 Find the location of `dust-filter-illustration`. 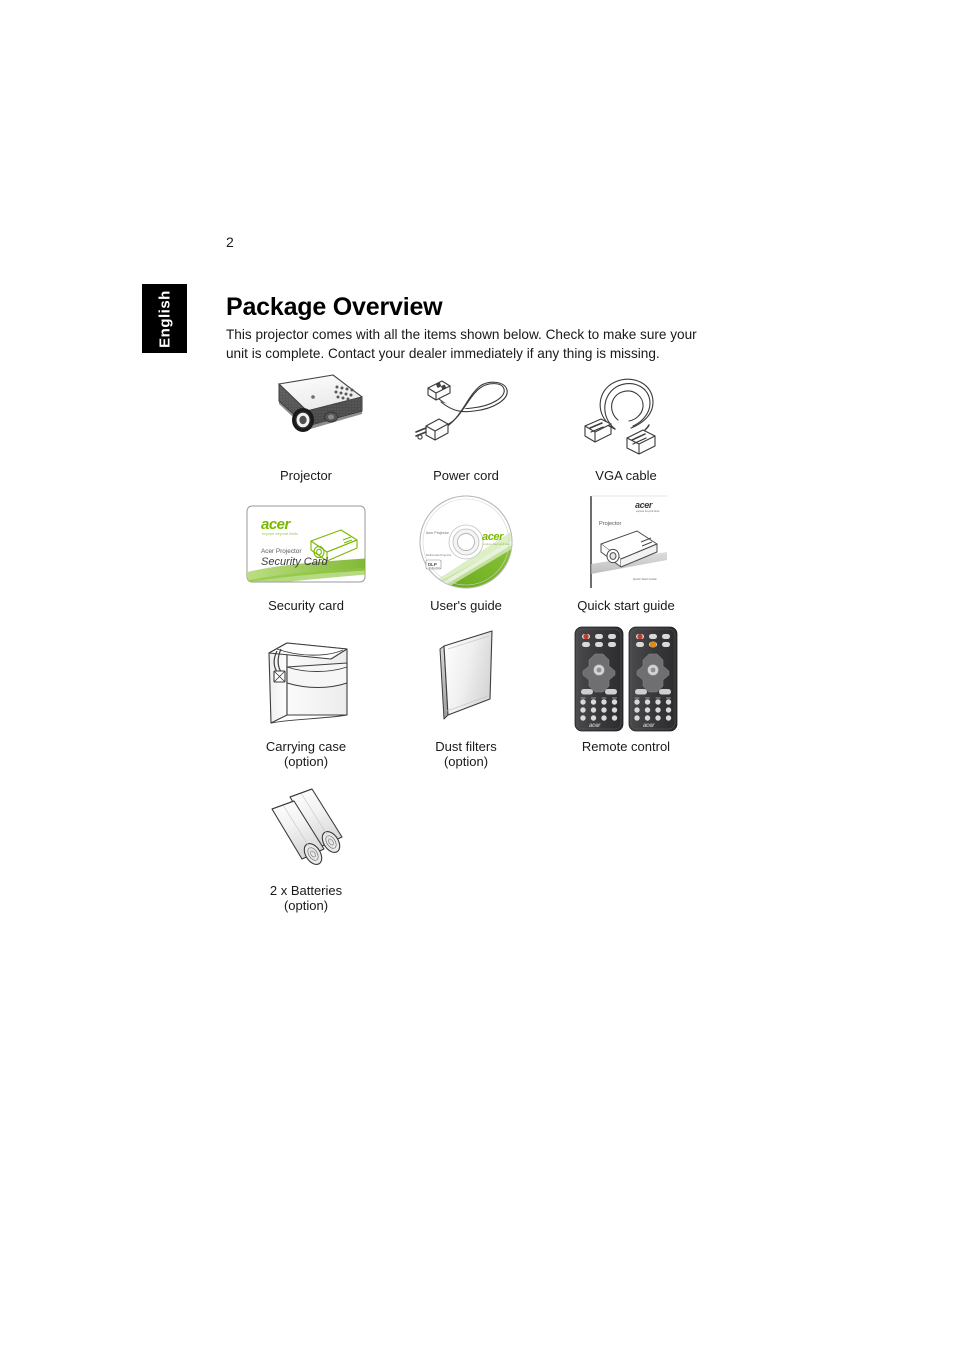

dust-filter-illustration is located at coordinates (466, 678).